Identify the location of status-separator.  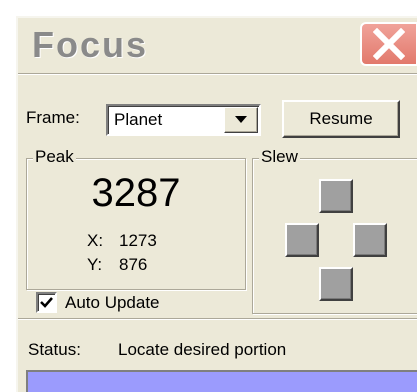
(217, 319).